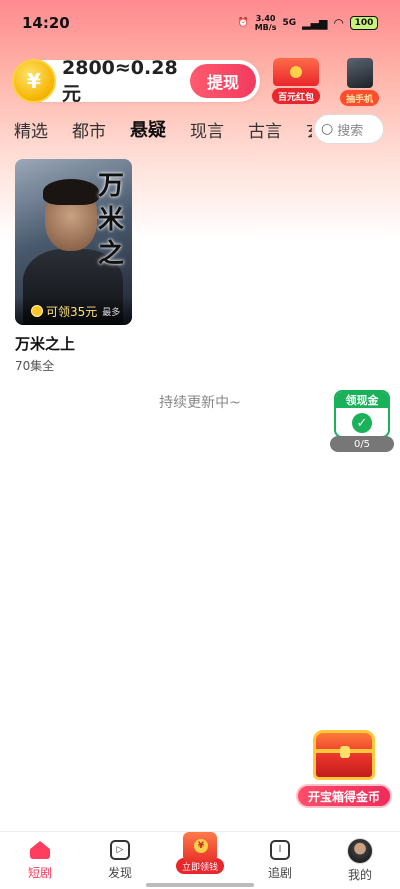 This screenshot has height=889, width=400. Describe the element at coordinates (119, 873) in the screenshot. I see `nav-label: 发现` at that location.